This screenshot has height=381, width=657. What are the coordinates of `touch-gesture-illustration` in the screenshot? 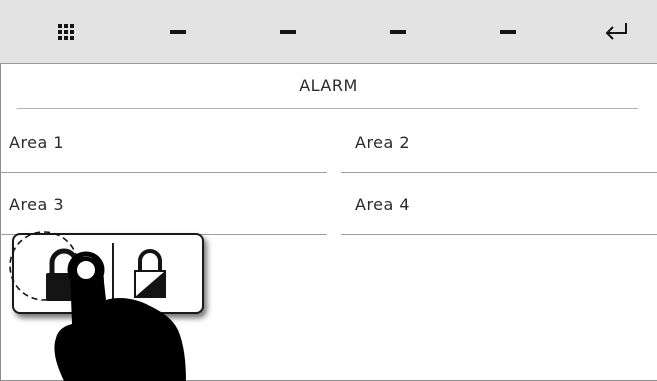 It's located at (97, 306).